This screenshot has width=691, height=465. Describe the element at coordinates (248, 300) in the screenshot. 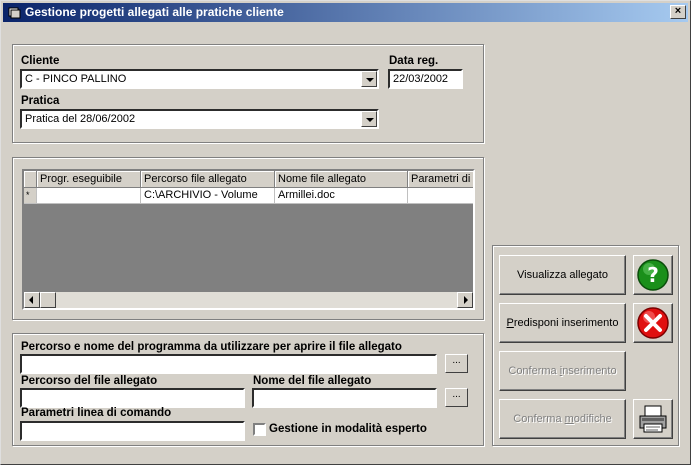

I see `horizontal-scrollbar` at that location.